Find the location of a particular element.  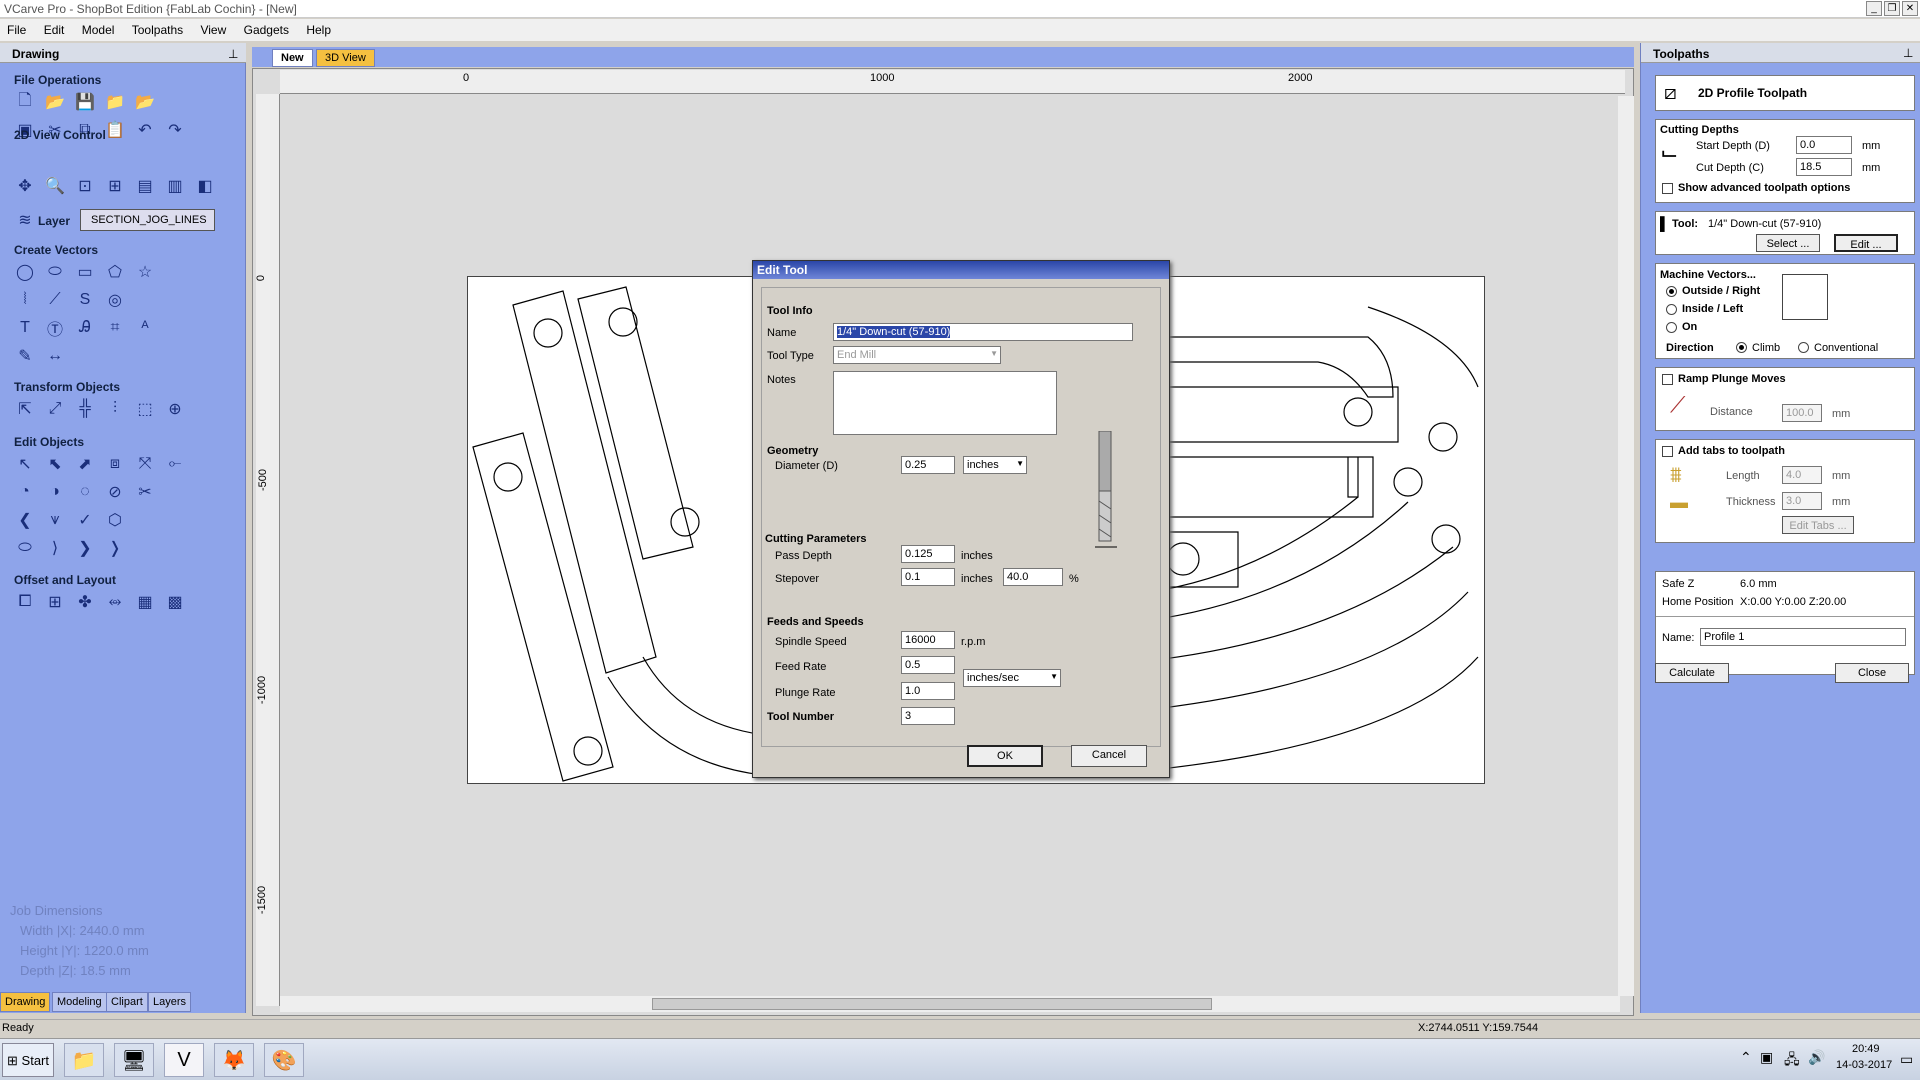

climb-radio is located at coordinates (1741, 347).